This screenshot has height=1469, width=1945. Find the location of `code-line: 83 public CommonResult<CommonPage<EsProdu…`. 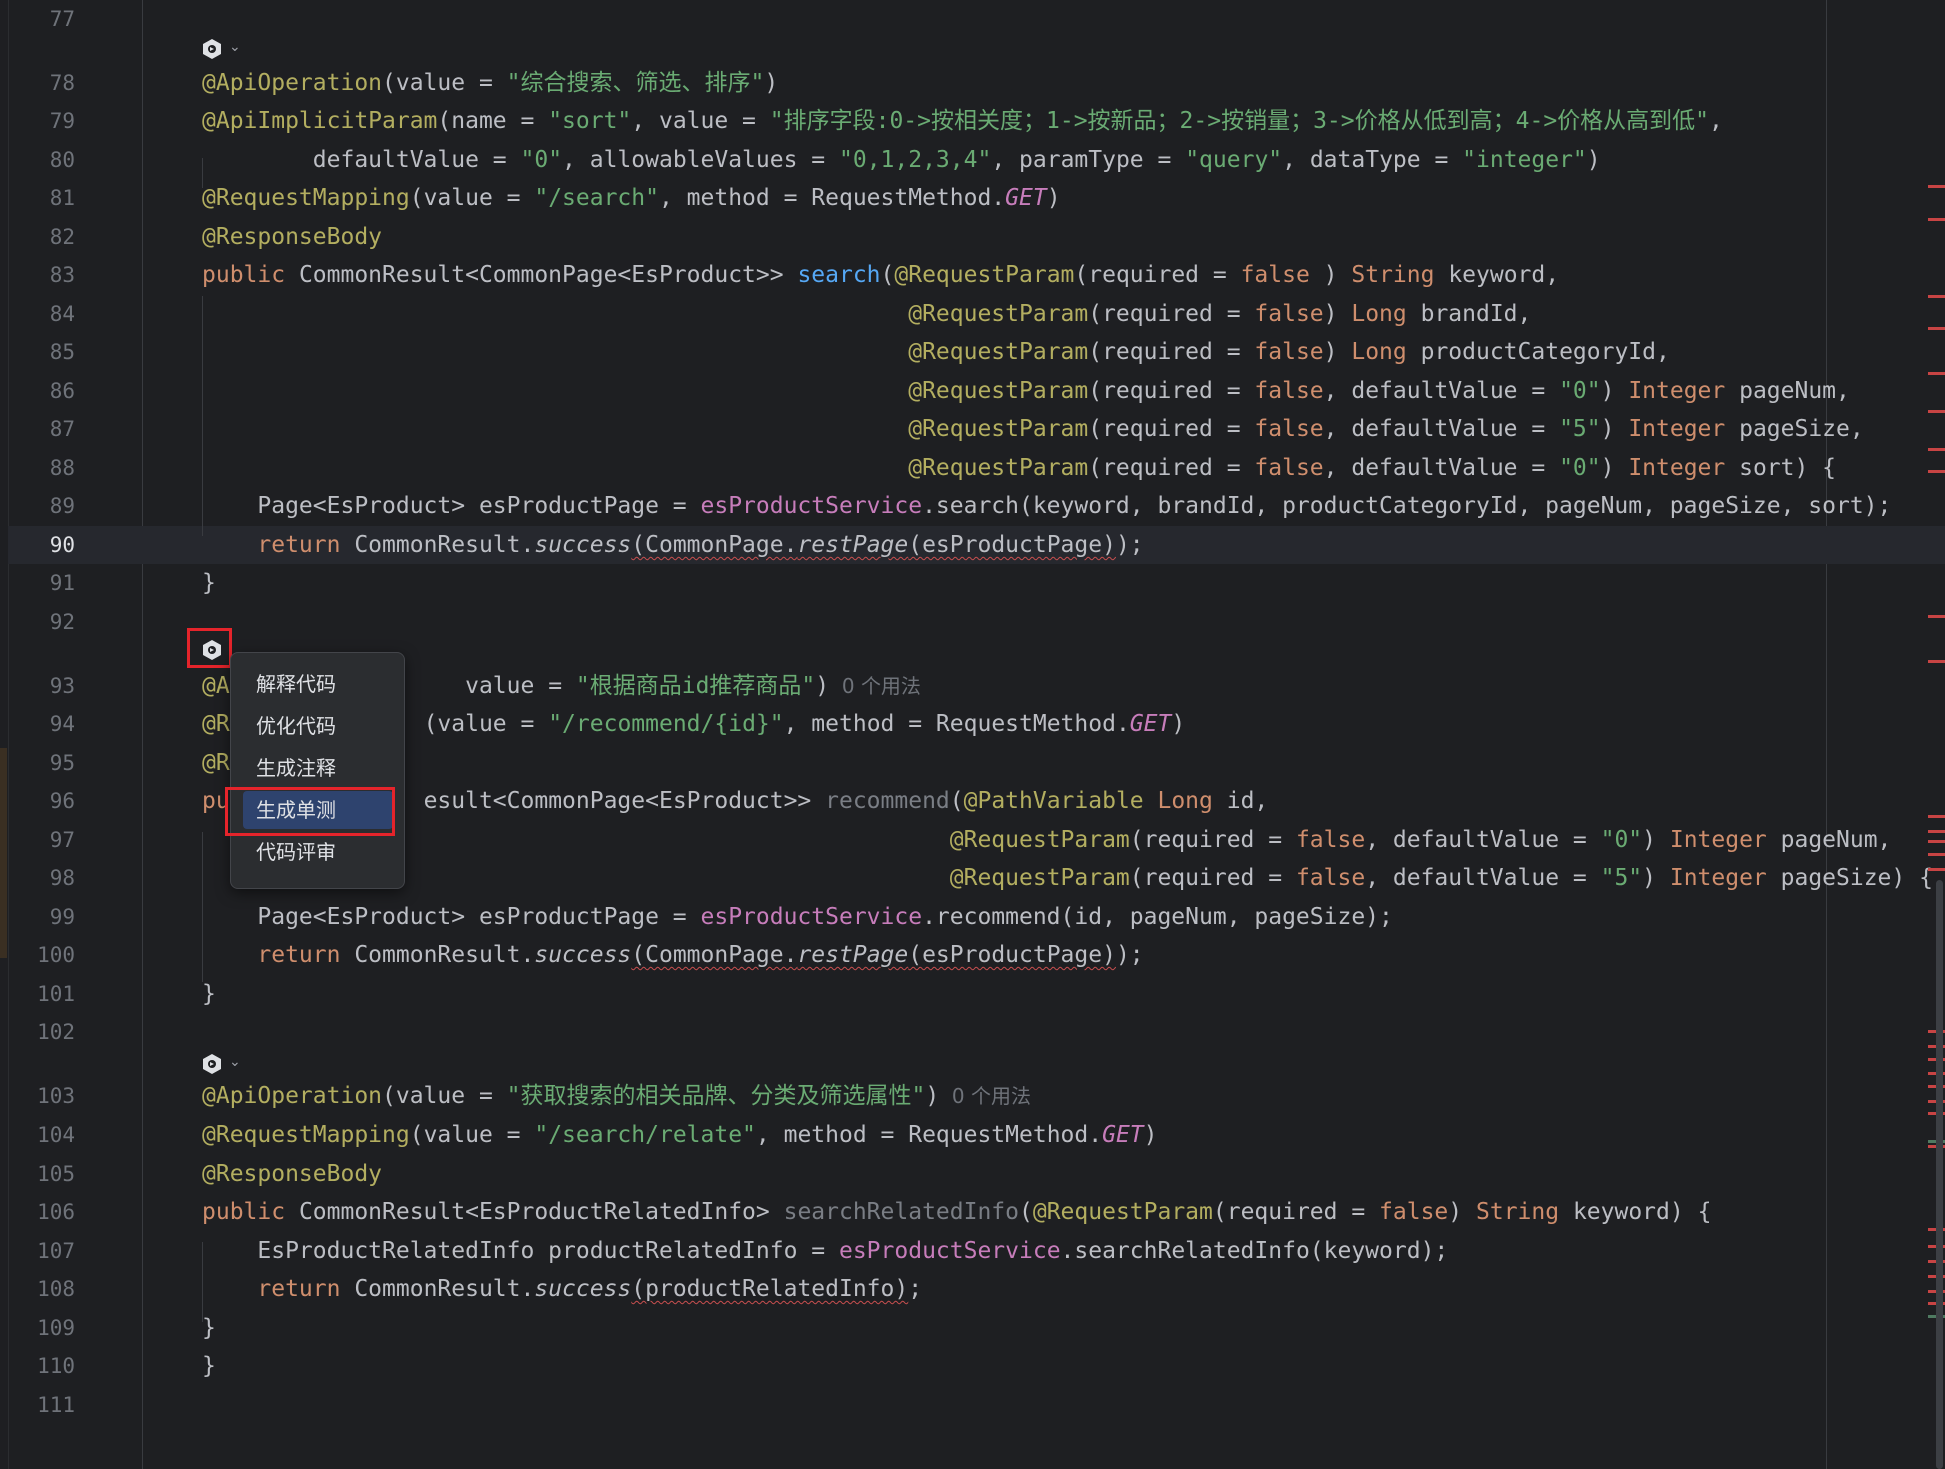

code-line: 83 public CommonResult<CommonPage<EsProdu… is located at coordinates (972, 275).